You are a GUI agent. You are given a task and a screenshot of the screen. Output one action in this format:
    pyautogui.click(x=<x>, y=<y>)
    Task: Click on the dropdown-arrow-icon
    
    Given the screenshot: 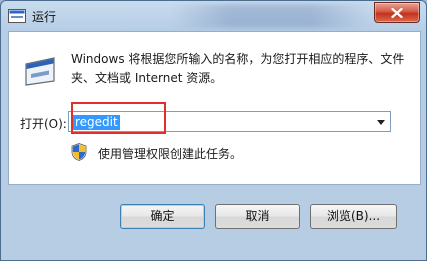 What is the action you would take?
    pyautogui.click(x=381, y=122)
    